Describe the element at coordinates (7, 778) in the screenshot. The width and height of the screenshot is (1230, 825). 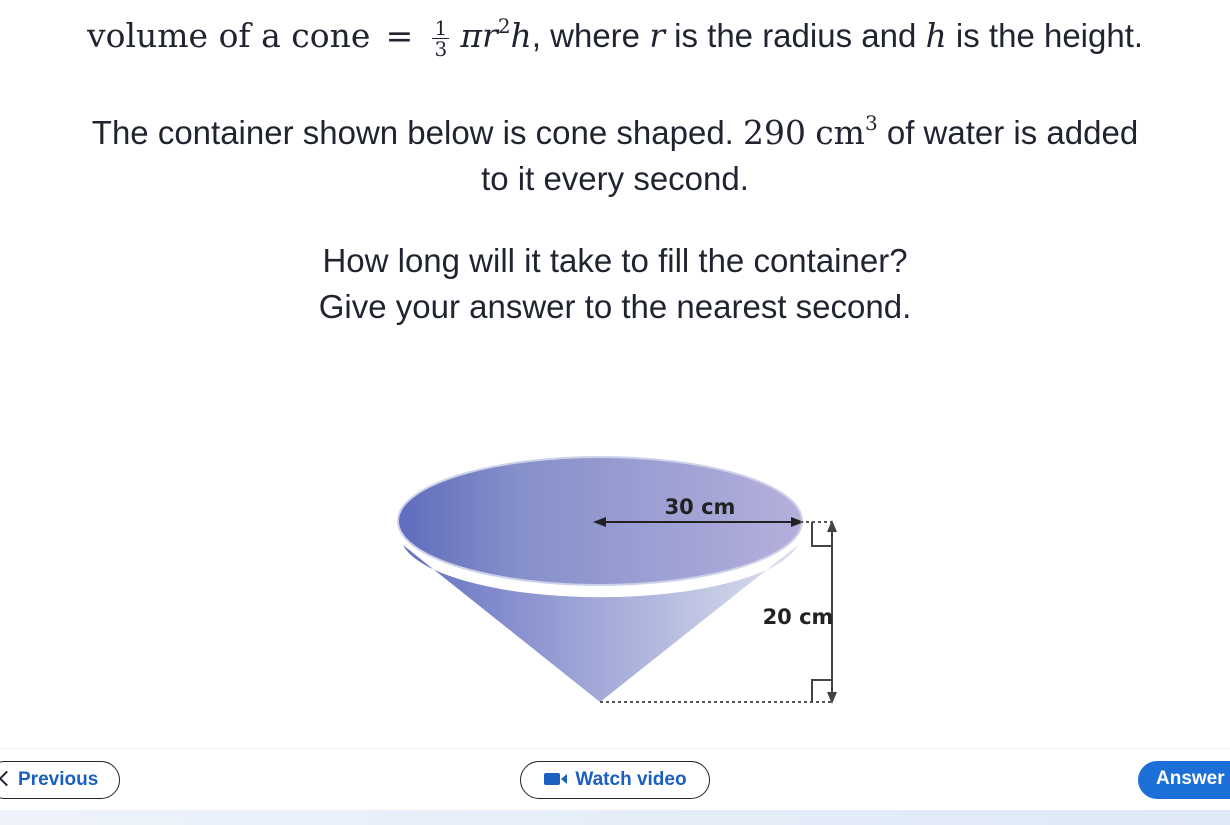
I see `chevron-left-icon` at that location.